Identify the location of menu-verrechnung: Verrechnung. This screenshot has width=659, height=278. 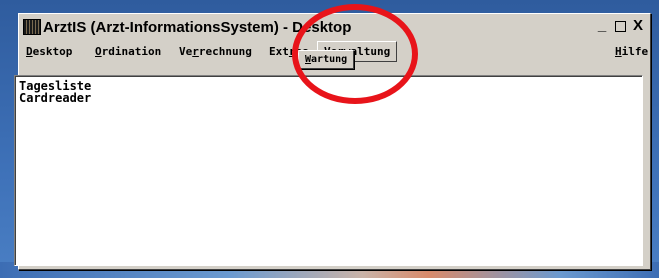
(215, 51).